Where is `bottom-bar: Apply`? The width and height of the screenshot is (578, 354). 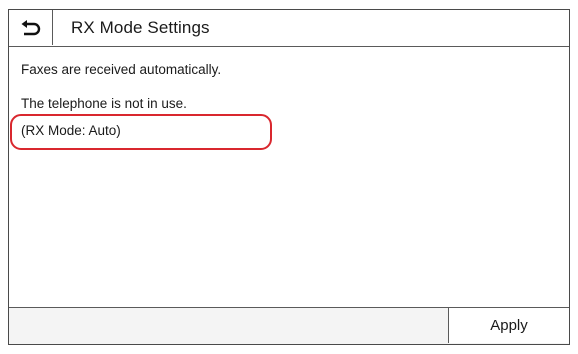 bottom-bar: Apply is located at coordinates (289, 325).